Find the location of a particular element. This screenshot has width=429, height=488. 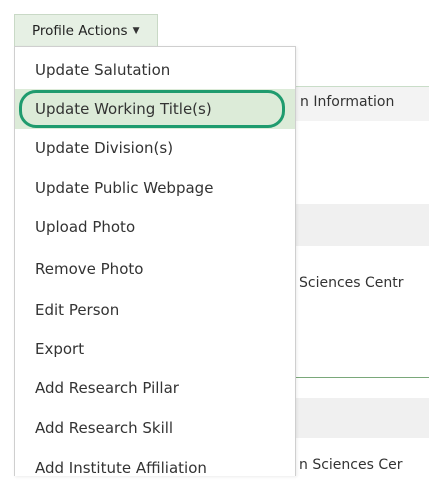

menu-item-add-research-skill: Add Research Skill is located at coordinates (155, 428).